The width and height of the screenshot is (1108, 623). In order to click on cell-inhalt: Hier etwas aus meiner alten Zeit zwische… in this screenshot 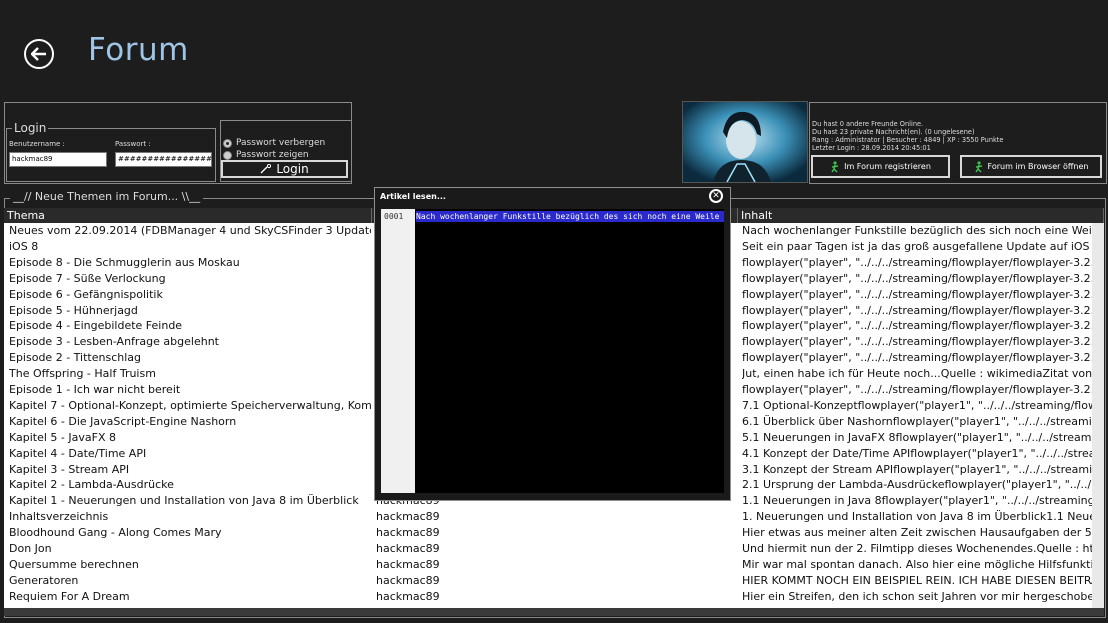, I will do `click(918, 533)`.